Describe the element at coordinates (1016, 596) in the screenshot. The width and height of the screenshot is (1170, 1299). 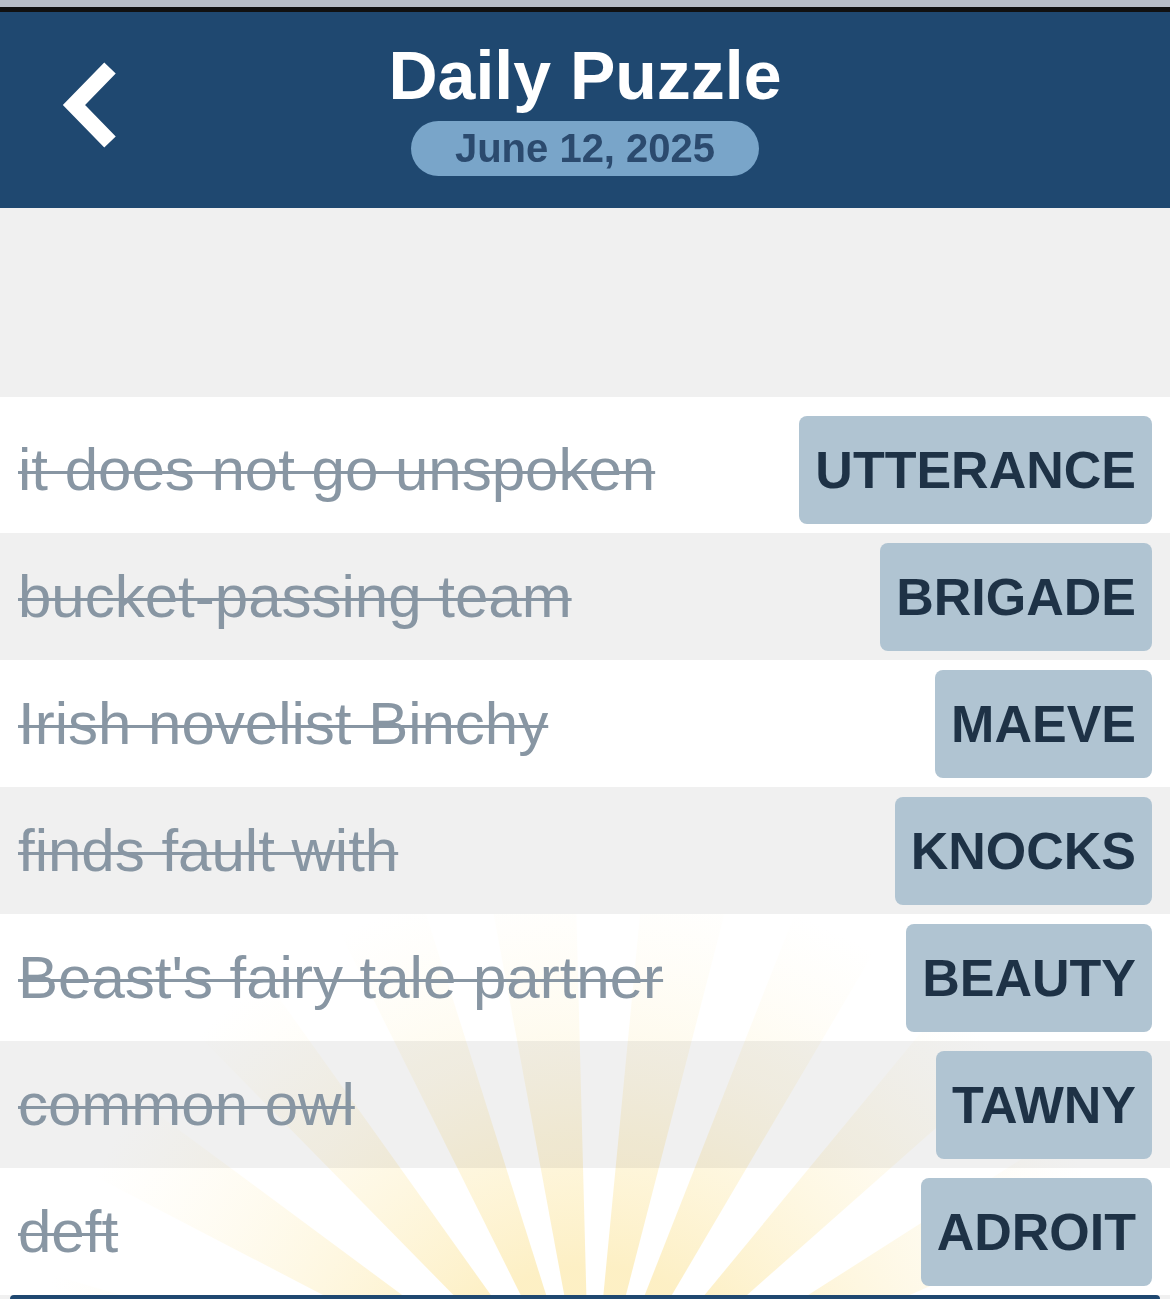
I see `answer-tile: BRIGADE` at that location.